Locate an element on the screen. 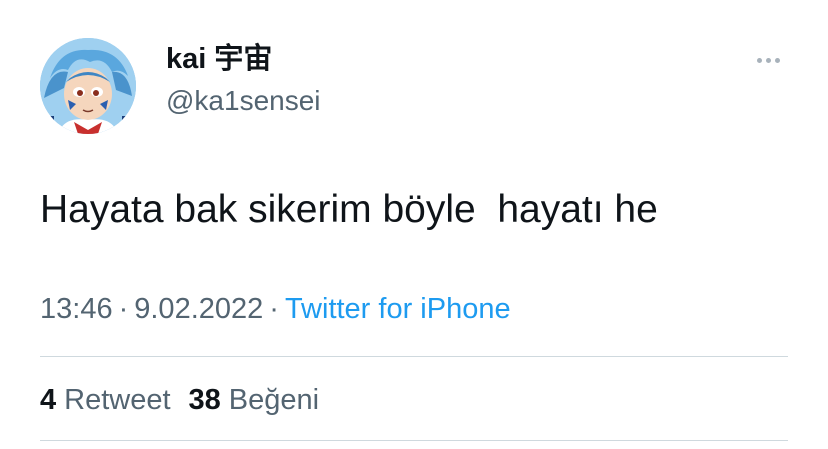  likes-stat: 38 Beğeni is located at coordinates (254, 400).